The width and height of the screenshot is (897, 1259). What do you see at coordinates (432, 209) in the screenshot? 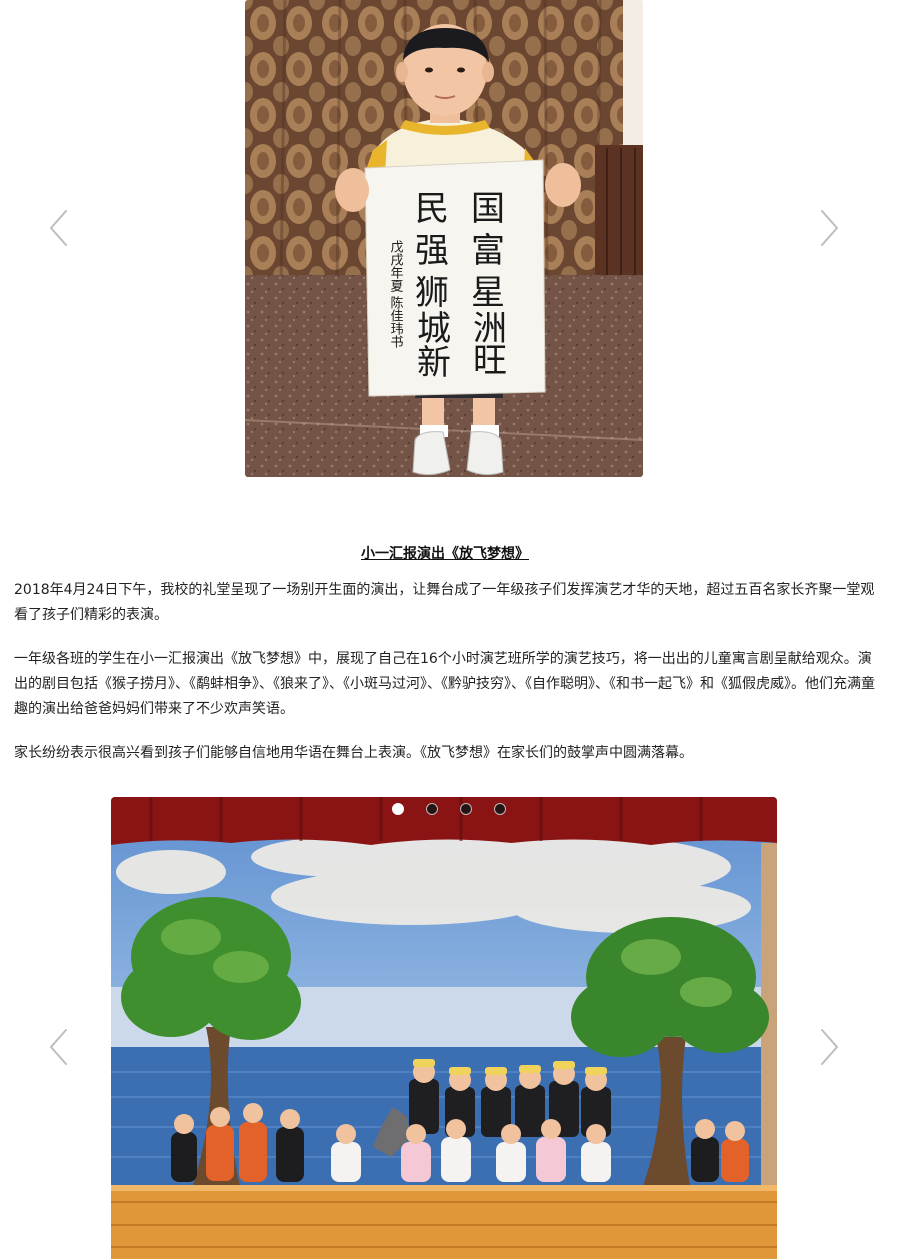
I see `scroll-char: 民` at bounding box center [432, 209].